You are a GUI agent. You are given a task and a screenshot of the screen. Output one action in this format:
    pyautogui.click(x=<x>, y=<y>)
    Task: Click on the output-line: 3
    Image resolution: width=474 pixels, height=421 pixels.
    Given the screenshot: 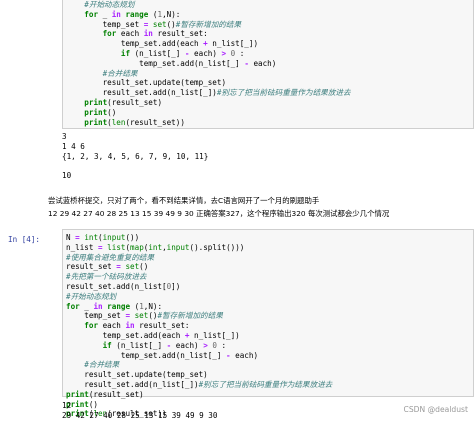 What is the action you would take?
    pyautogui.click(x=64, y=136)
    